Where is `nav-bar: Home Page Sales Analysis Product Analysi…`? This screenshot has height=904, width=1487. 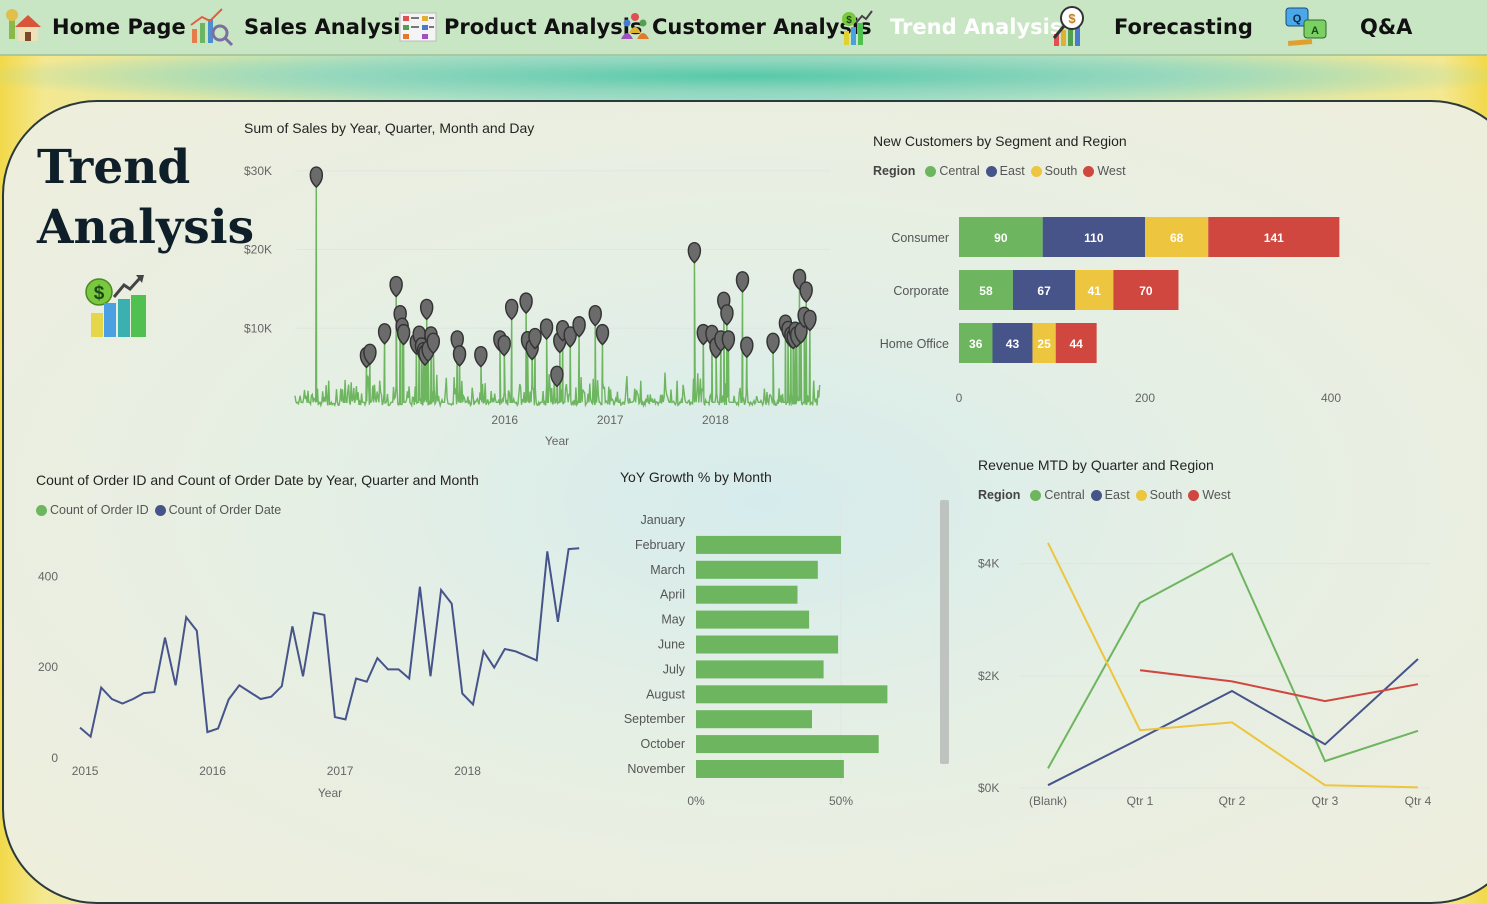
nav-bar: Home Page Sales Analysis Product Analysi… is located at coordinates (743, 28).